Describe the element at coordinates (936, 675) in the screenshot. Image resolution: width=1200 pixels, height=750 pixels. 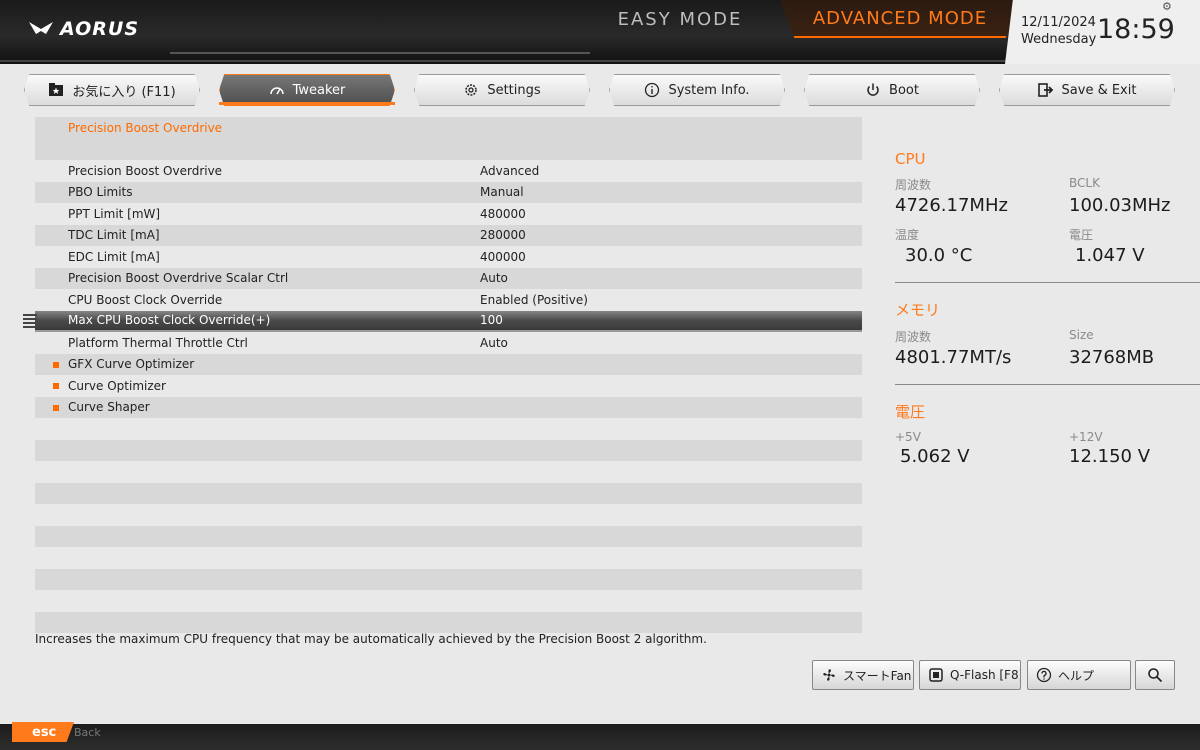
I see `chip-icon` at that location.